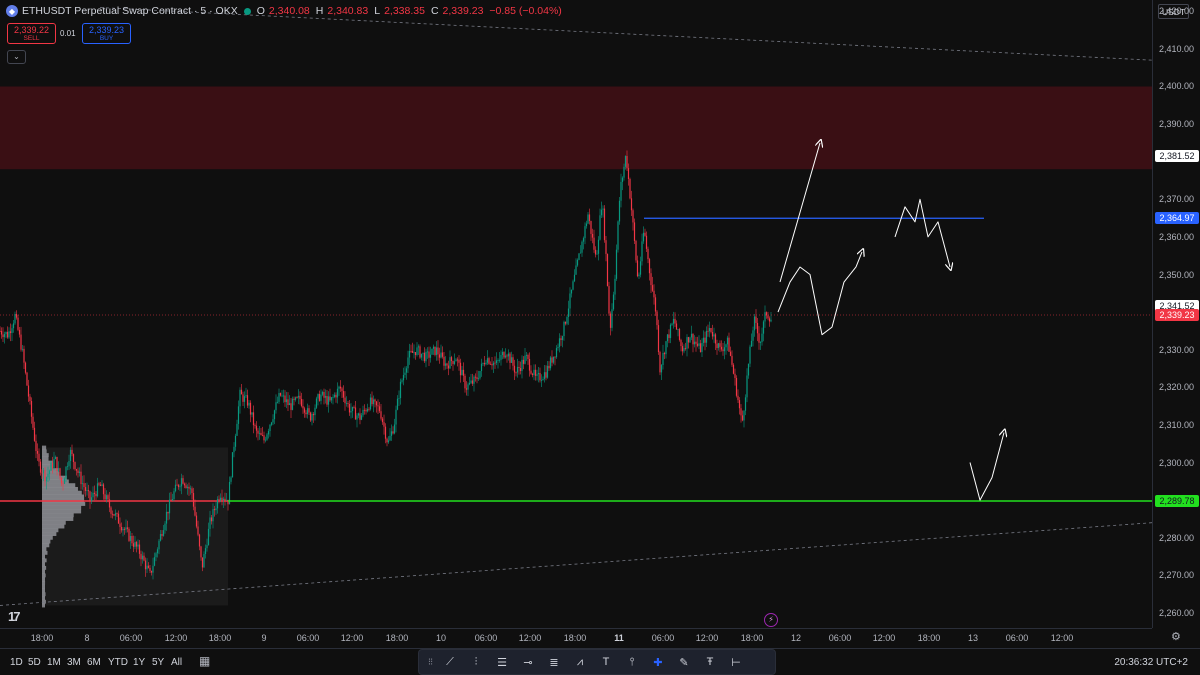 This screenshot has height=675, width=1200. What do you see at coordinates (158, 662) in the screenshot?
I see `range-button-5y: 5Y` at bounding box center [158, 662].